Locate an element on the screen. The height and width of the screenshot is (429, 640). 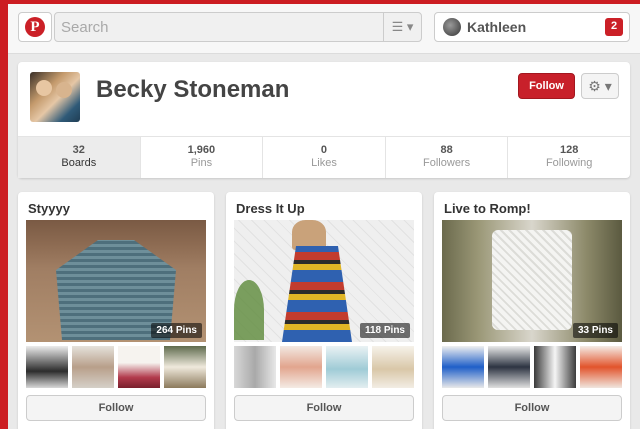
settings-button: ⚙ ▾ is located at coordinates (600, 86).